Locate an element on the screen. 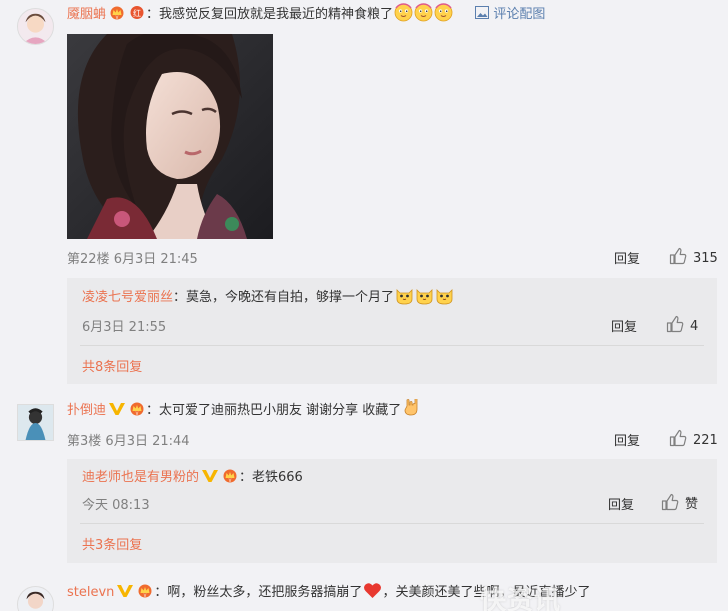 This screenshot has height=611, width=728. comment-image-link: 评论配图 is located at coordinates (510, 14).